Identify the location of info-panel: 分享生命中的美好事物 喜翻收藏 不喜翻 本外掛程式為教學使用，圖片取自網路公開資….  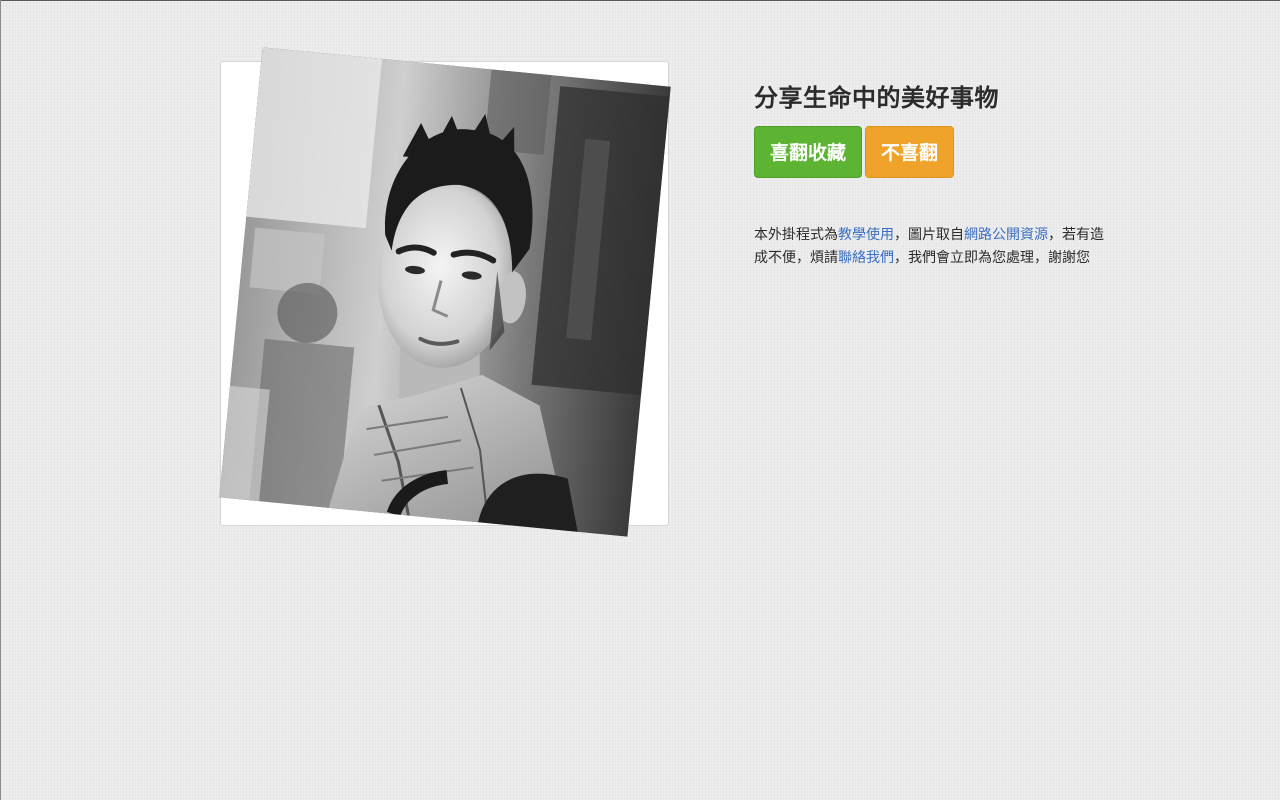
(934, 175).